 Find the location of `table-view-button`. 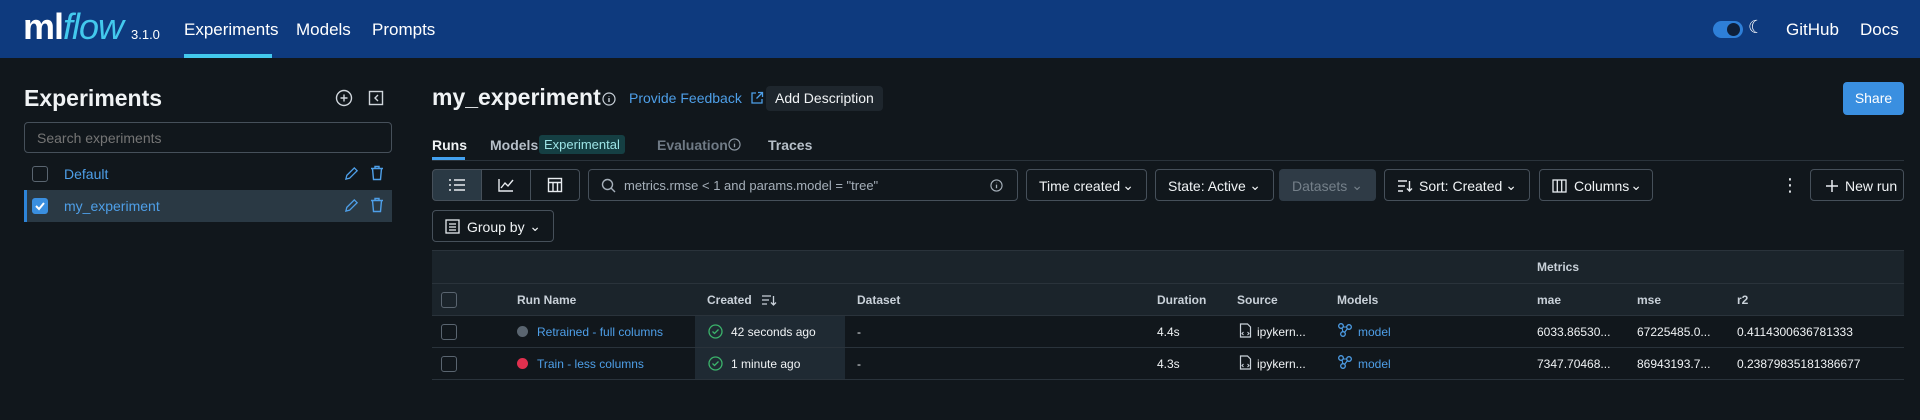

table-view-button is located at coordinates (457, 185).